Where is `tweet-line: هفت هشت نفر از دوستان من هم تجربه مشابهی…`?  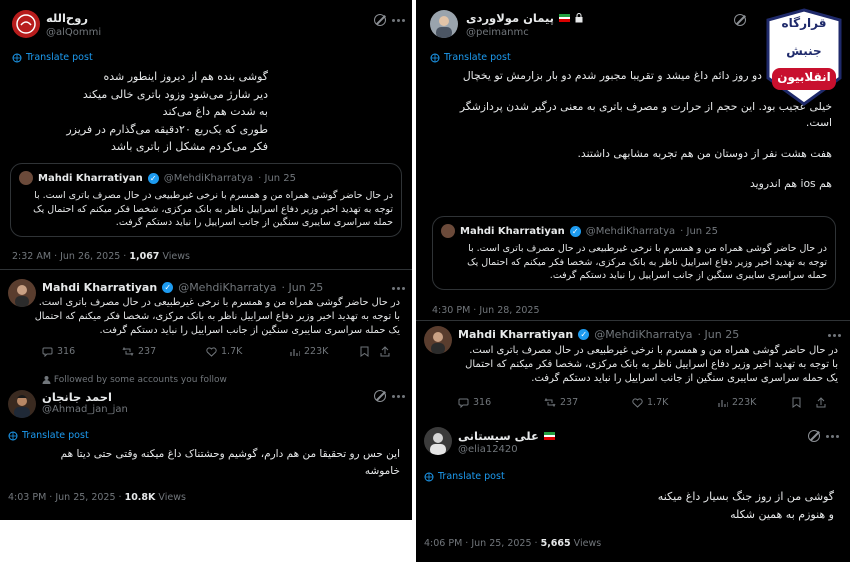 tweet-line: هفت هشت نفر از دوستان من هم تجربه مشابهی… is located at coordinates (704, 153).